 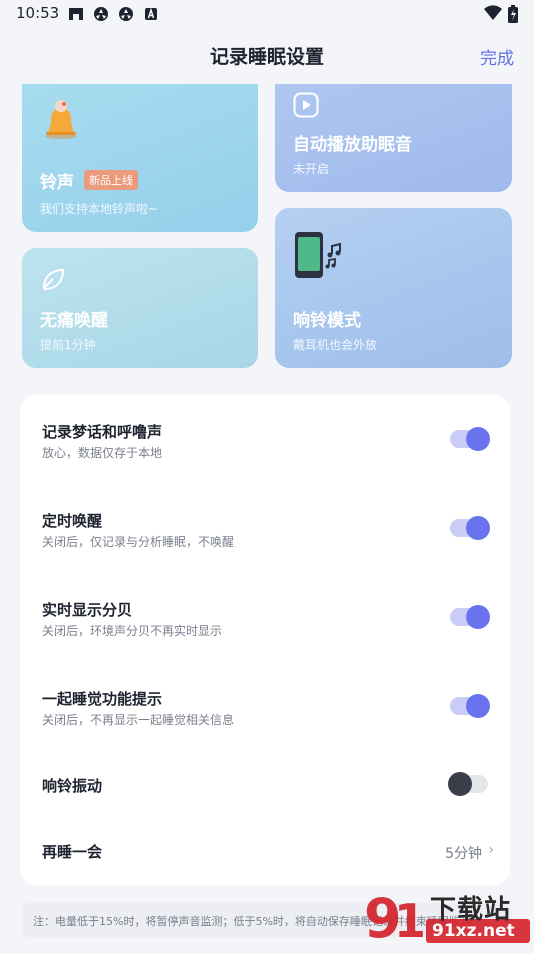 I want to click on realtime-decibel-toggle, so click(x=470, y=617).